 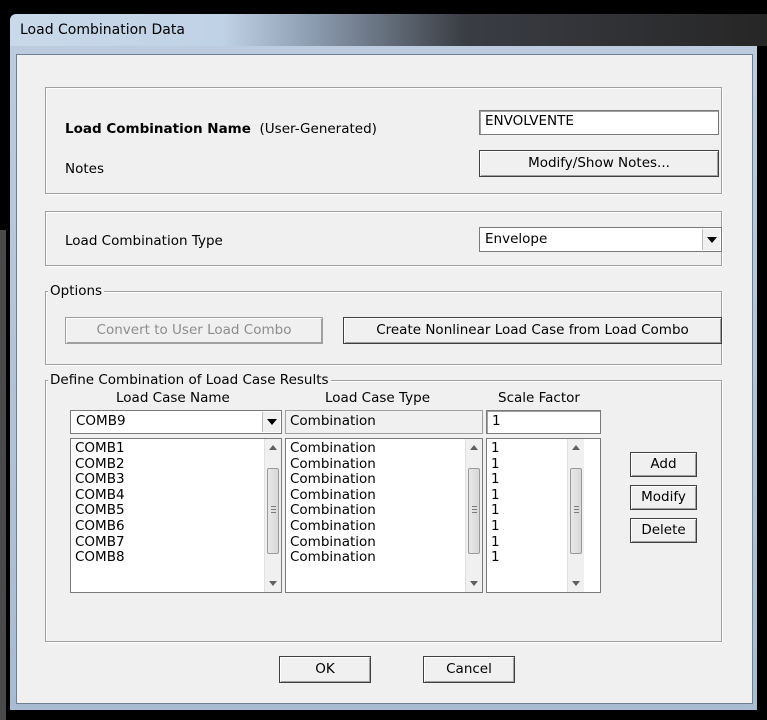 I want to click on list-item: COMB8, so click(x=100, y=558).